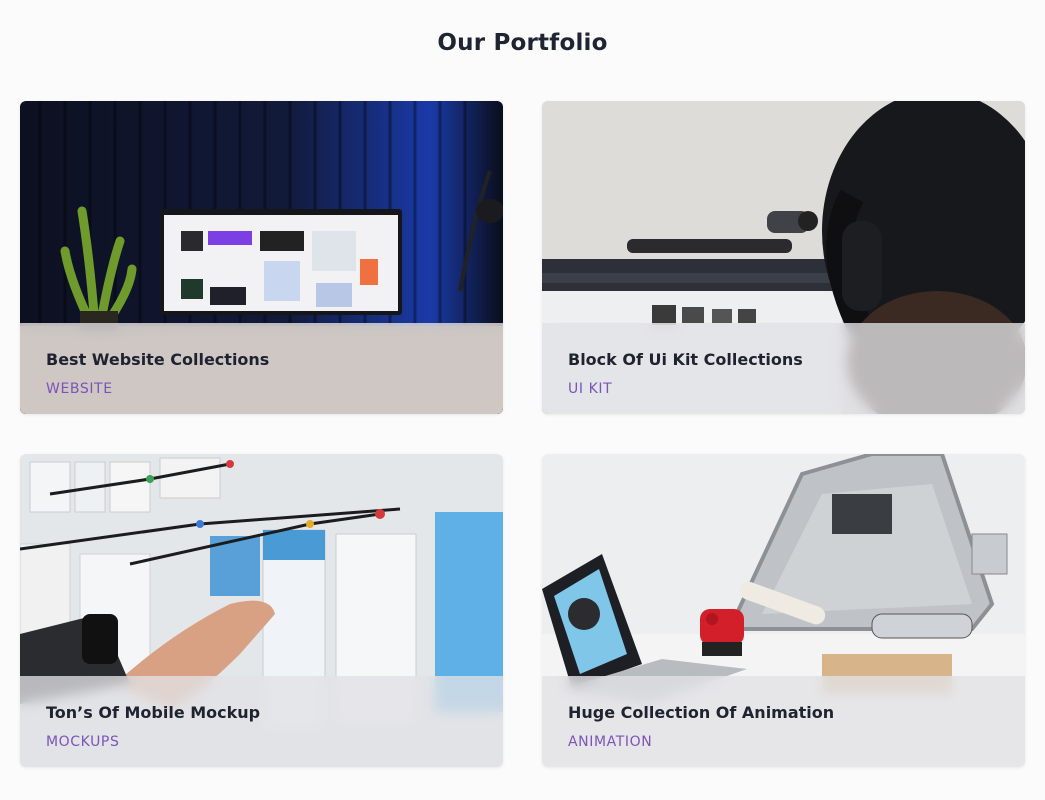 The width and height of the screenshot is (1045, 800). What do you see at coordinates (153, 712) in the screenshot?
I see `card-title: Ton’s Of Mobile Mockup` at bounding box center [153, 712].